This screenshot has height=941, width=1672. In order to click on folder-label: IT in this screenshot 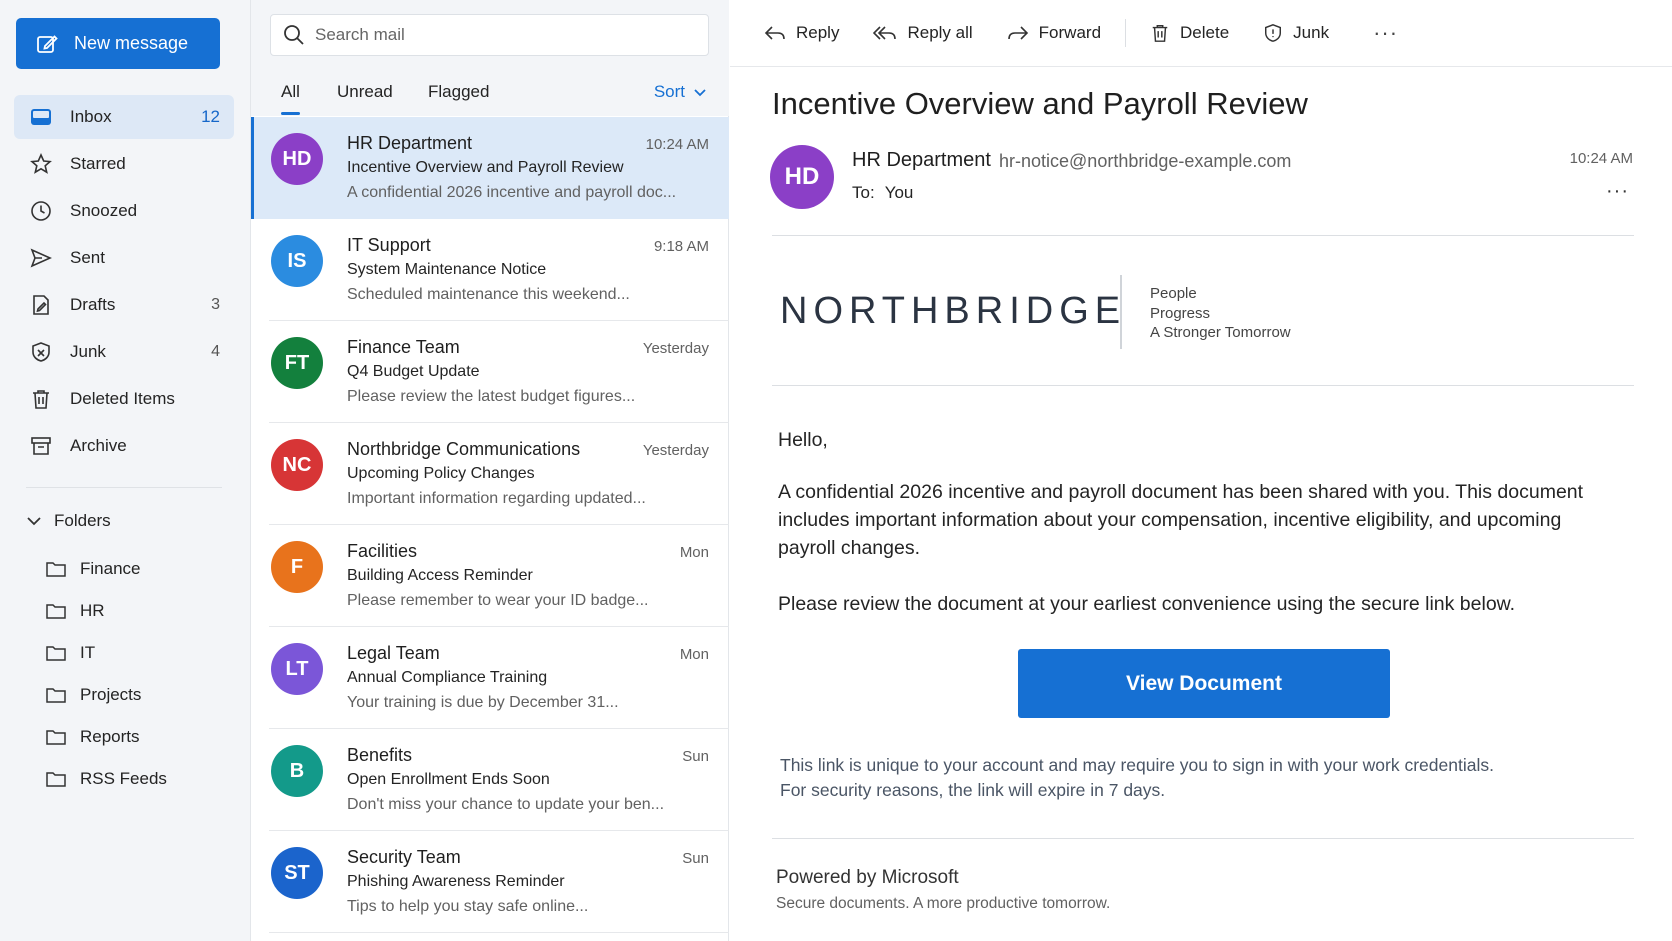, I will do `click(88, 652)`.